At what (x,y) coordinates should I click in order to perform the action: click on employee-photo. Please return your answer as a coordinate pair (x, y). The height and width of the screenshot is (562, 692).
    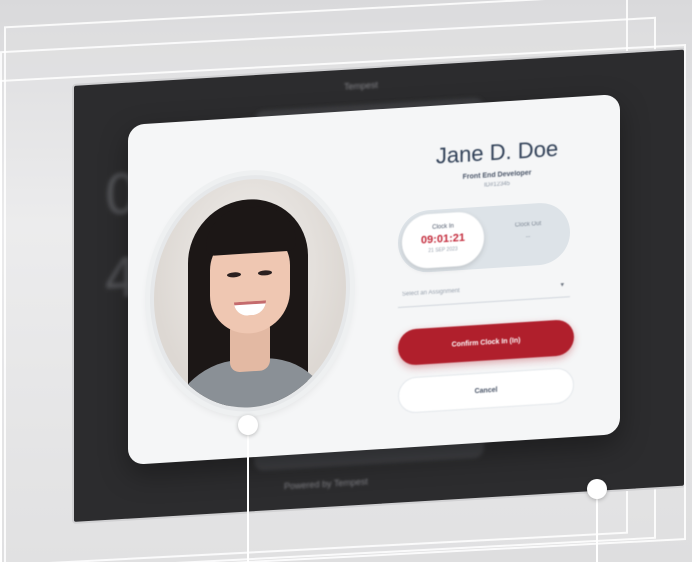
    Looking at the image, I should click on (250, 293).